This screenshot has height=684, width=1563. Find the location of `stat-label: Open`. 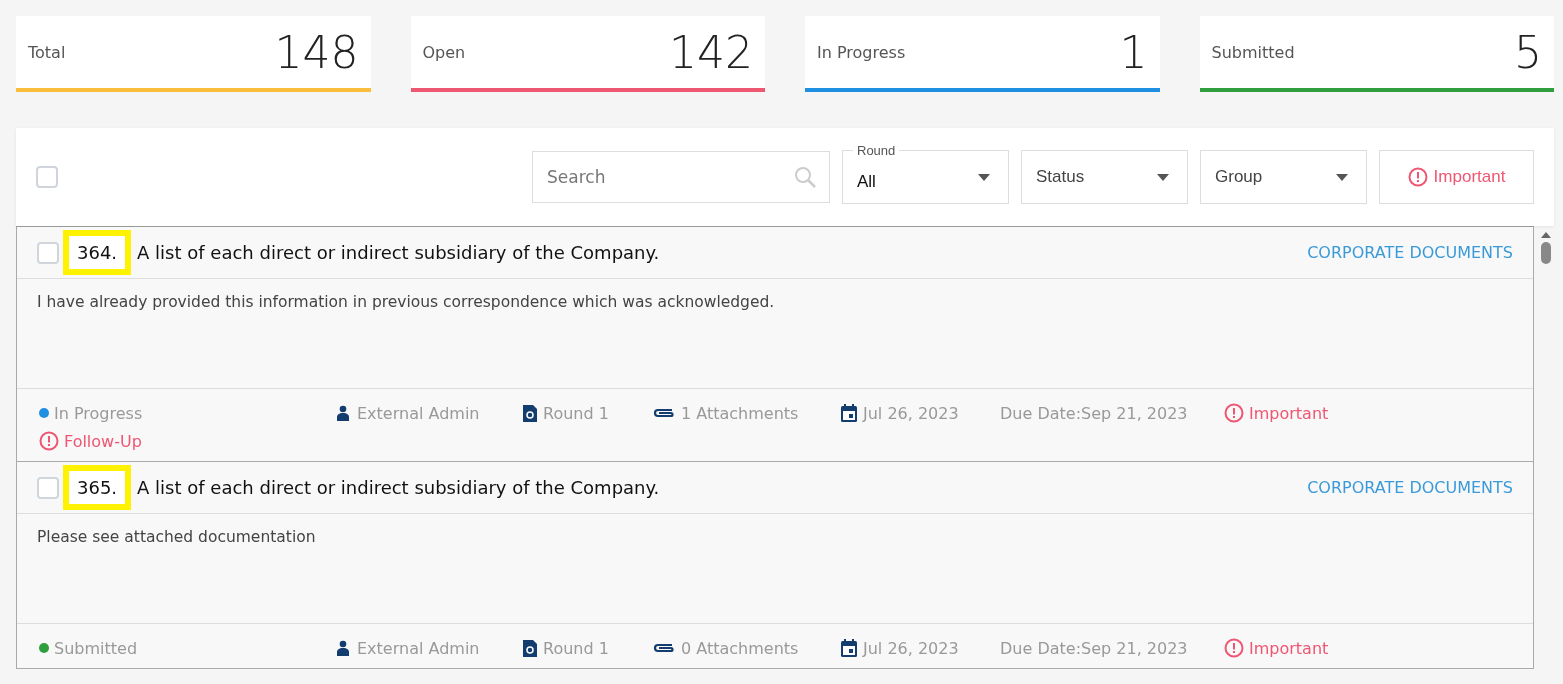

stat-label: Open is located at coordinates (444, 52).